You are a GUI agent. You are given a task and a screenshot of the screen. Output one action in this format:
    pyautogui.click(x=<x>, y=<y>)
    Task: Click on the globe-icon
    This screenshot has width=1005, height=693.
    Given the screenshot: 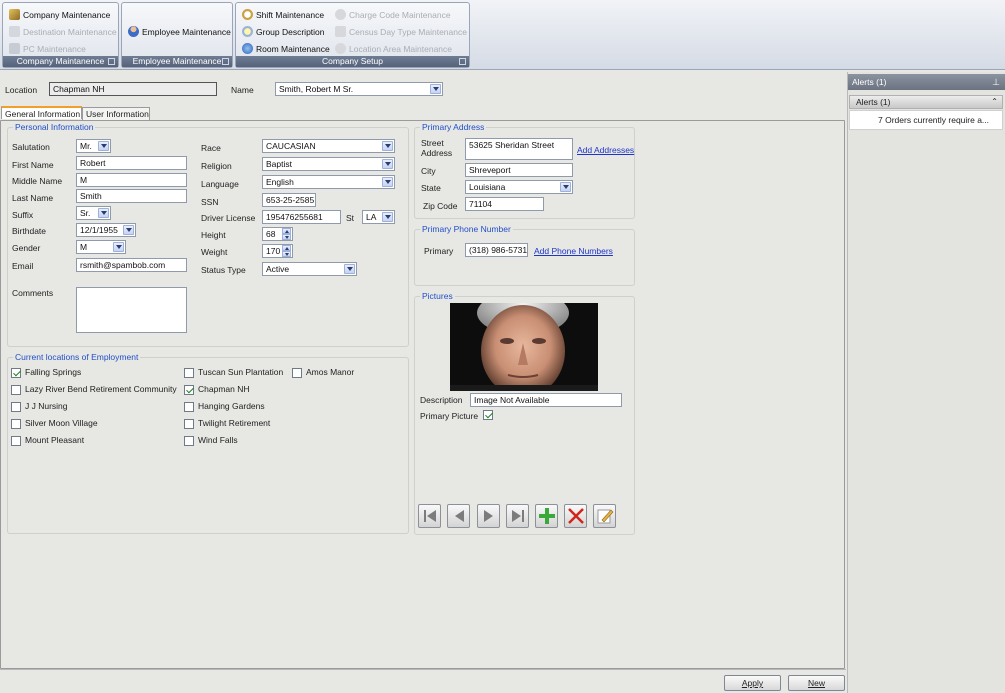 What is the action you would take?
    pyautogui.click(x=247, y=48)
    